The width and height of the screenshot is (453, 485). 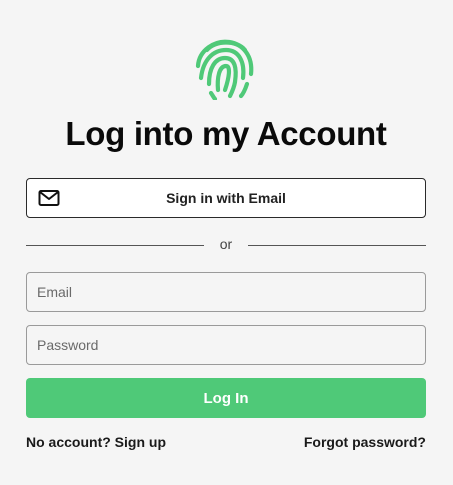 What do you see at coordinates (115, 245) in the screenshot?
I see `divider-line-left` at bounding box center [115, 245].